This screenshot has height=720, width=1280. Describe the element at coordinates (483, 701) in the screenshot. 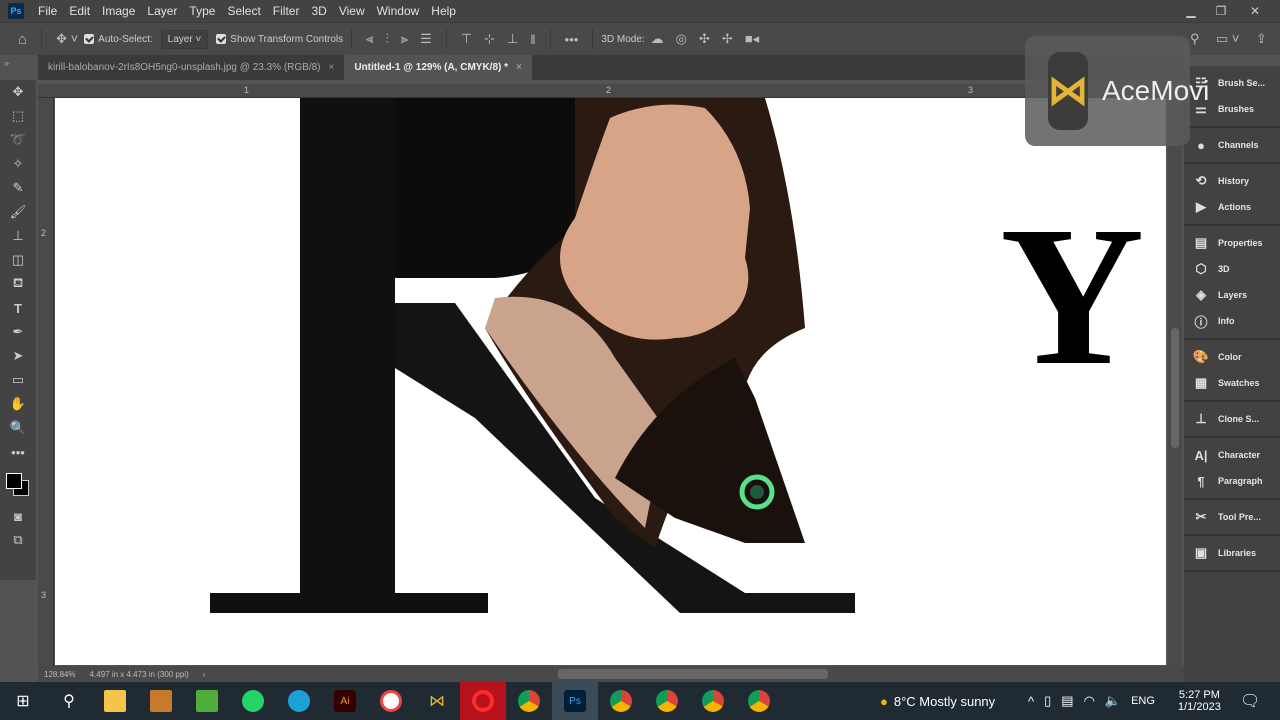

I see `opera-icon` at that location.